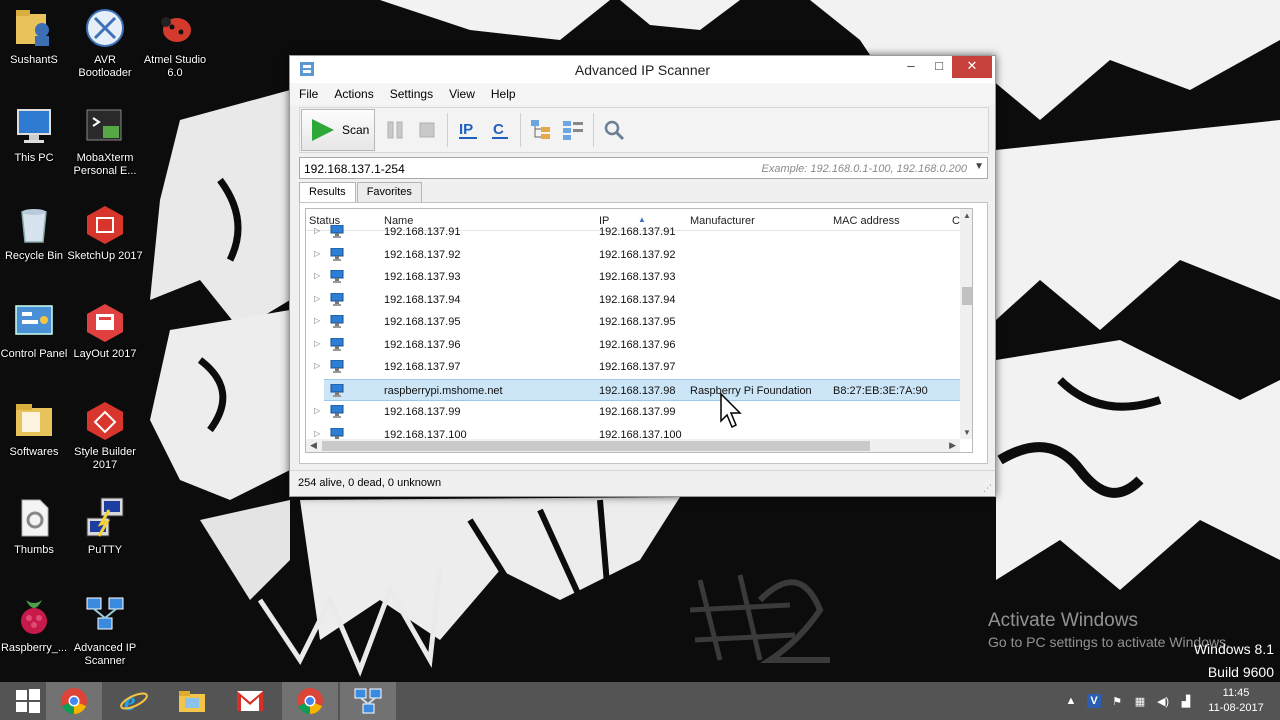 The image size is (1280, 720). Describe the element at coordinates (731, 411) in the screenshot. I see `mouse-cursor-icon` at that location.